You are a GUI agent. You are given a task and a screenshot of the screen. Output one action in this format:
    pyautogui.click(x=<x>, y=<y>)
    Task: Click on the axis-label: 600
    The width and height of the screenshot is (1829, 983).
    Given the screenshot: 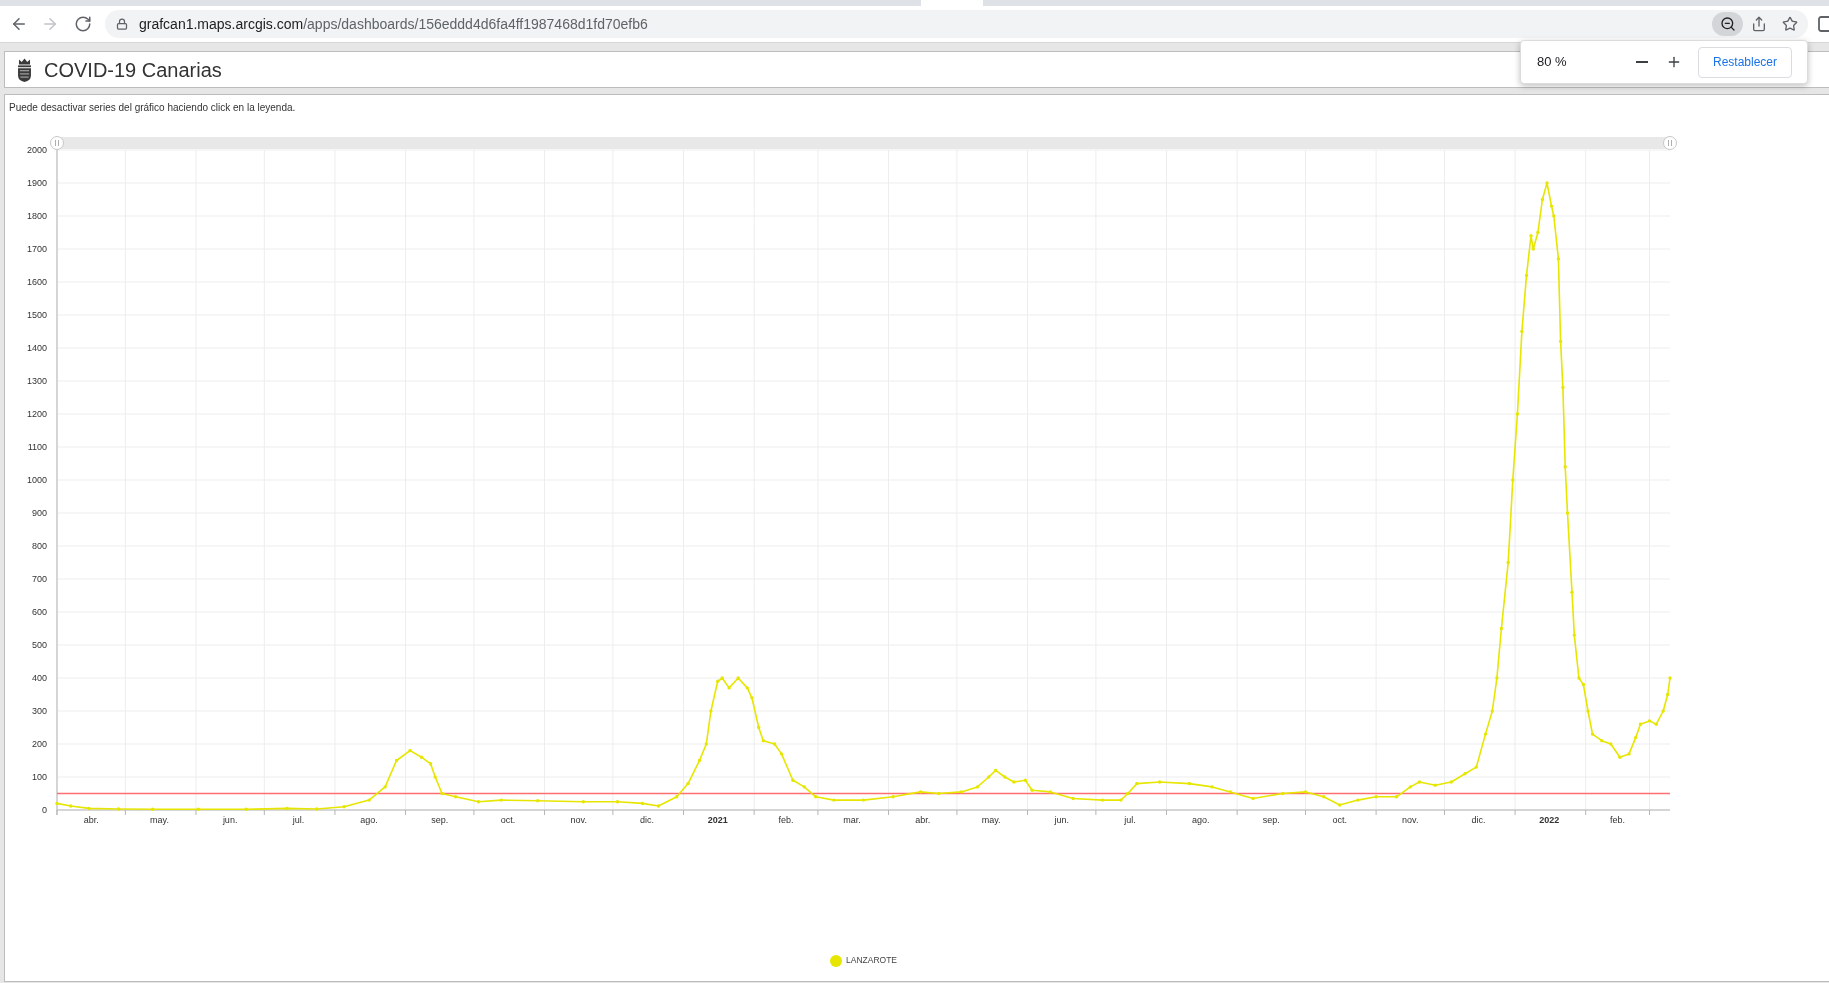 What is the action you would take?
    pyautogui.click(x=39, y=612)
    